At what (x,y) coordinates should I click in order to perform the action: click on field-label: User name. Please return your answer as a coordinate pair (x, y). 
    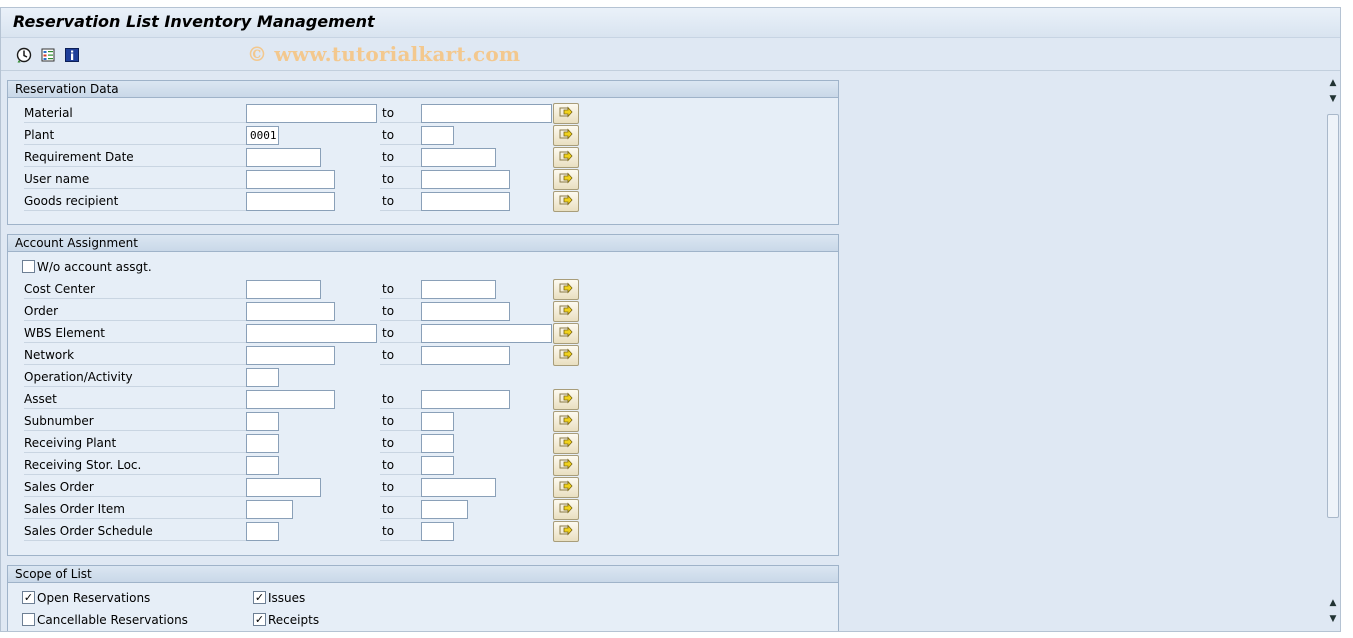
    Looking at the image, I should click on (135, 179).